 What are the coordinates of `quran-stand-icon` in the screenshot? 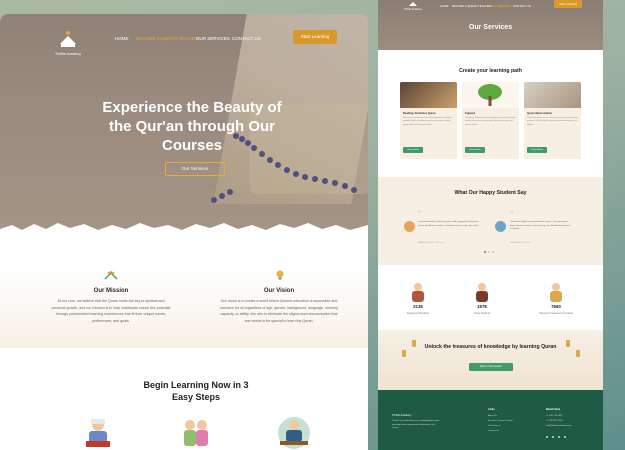 It's located at (111, 275).